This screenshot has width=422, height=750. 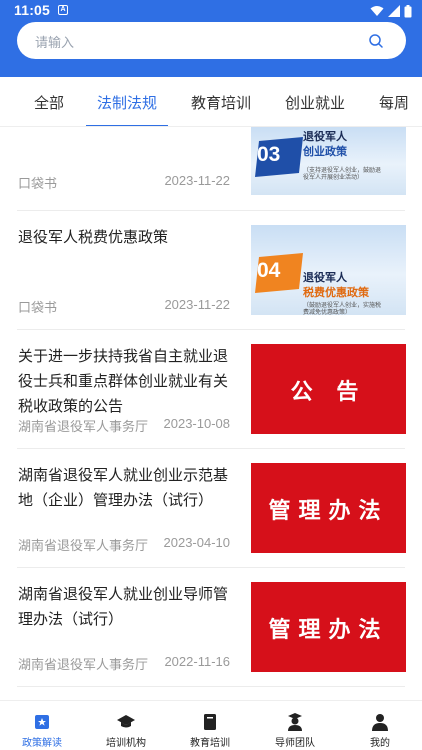 I want to click on thumb-line2: 税费优惠政策, so click(x=336, y=292).